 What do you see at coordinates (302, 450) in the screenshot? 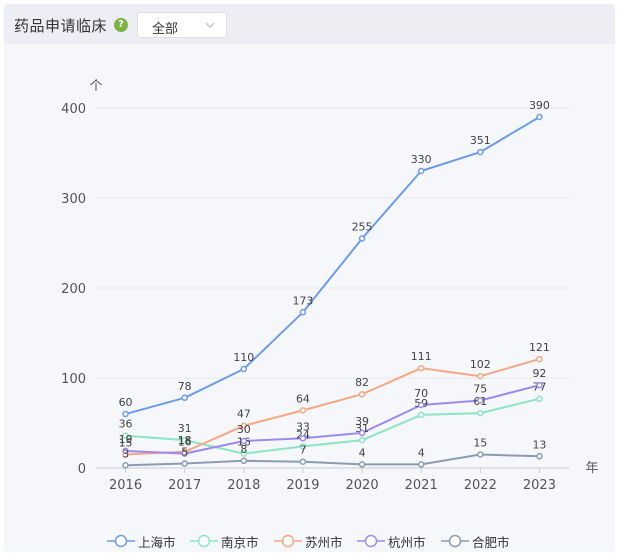
I see `data-label: 7` at bounding box center [302, 450].